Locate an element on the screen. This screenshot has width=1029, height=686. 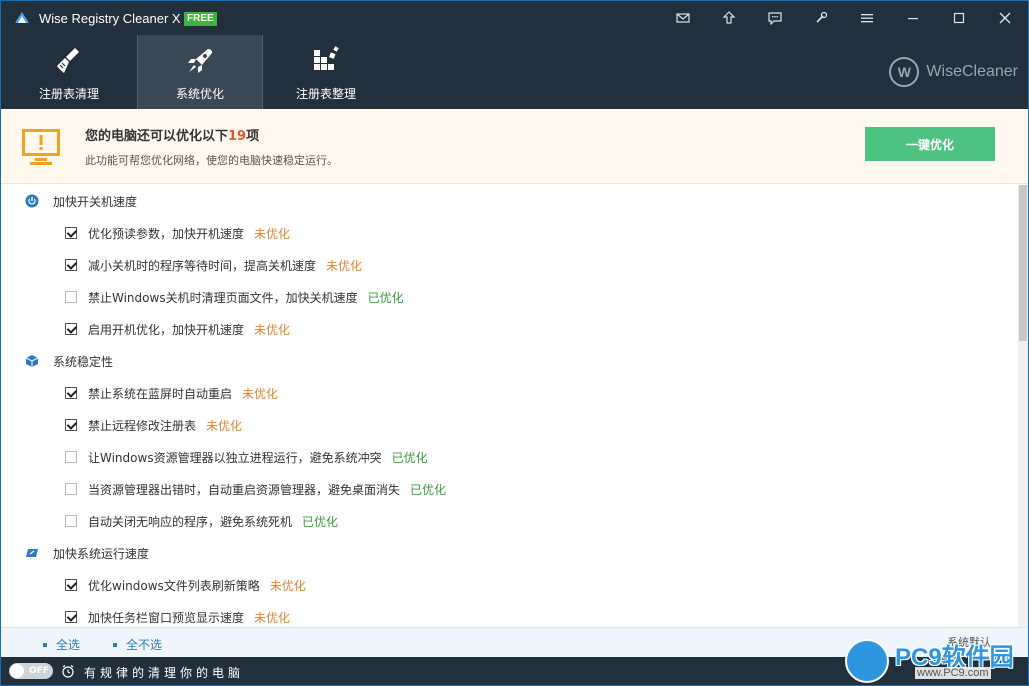
app-title: Wise Registry Cleaner X is located at coordinates (110, 18).